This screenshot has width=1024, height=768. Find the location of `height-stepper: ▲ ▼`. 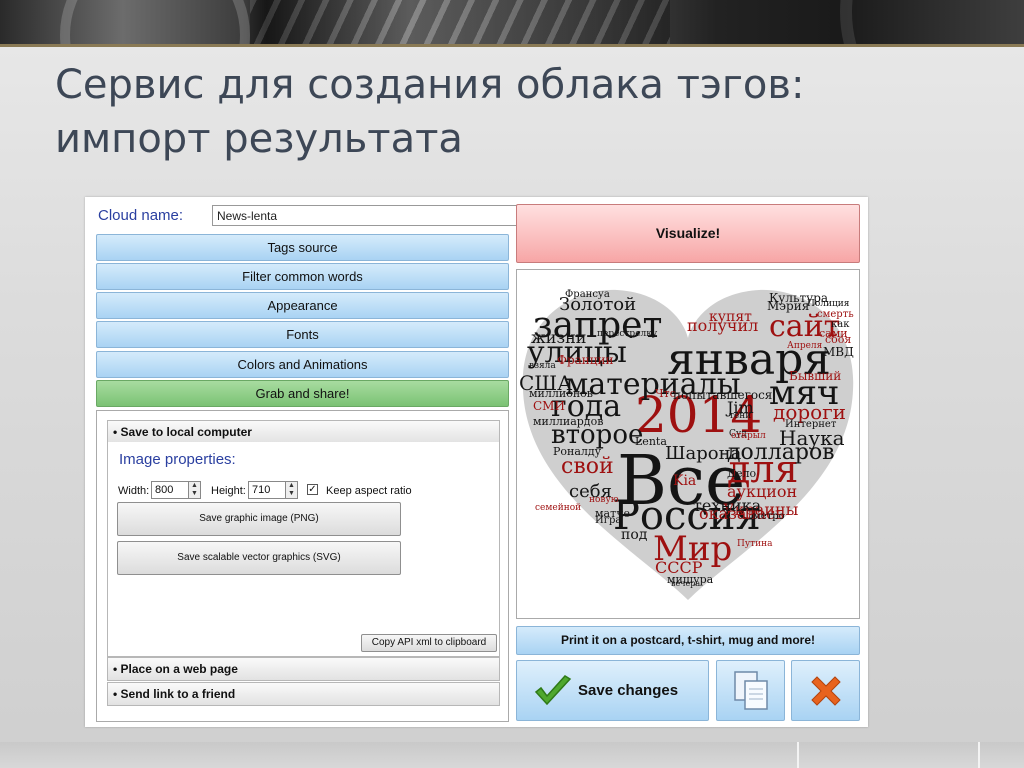

height-stepper: ▲ ▼ is located at coordinates (291, 490).